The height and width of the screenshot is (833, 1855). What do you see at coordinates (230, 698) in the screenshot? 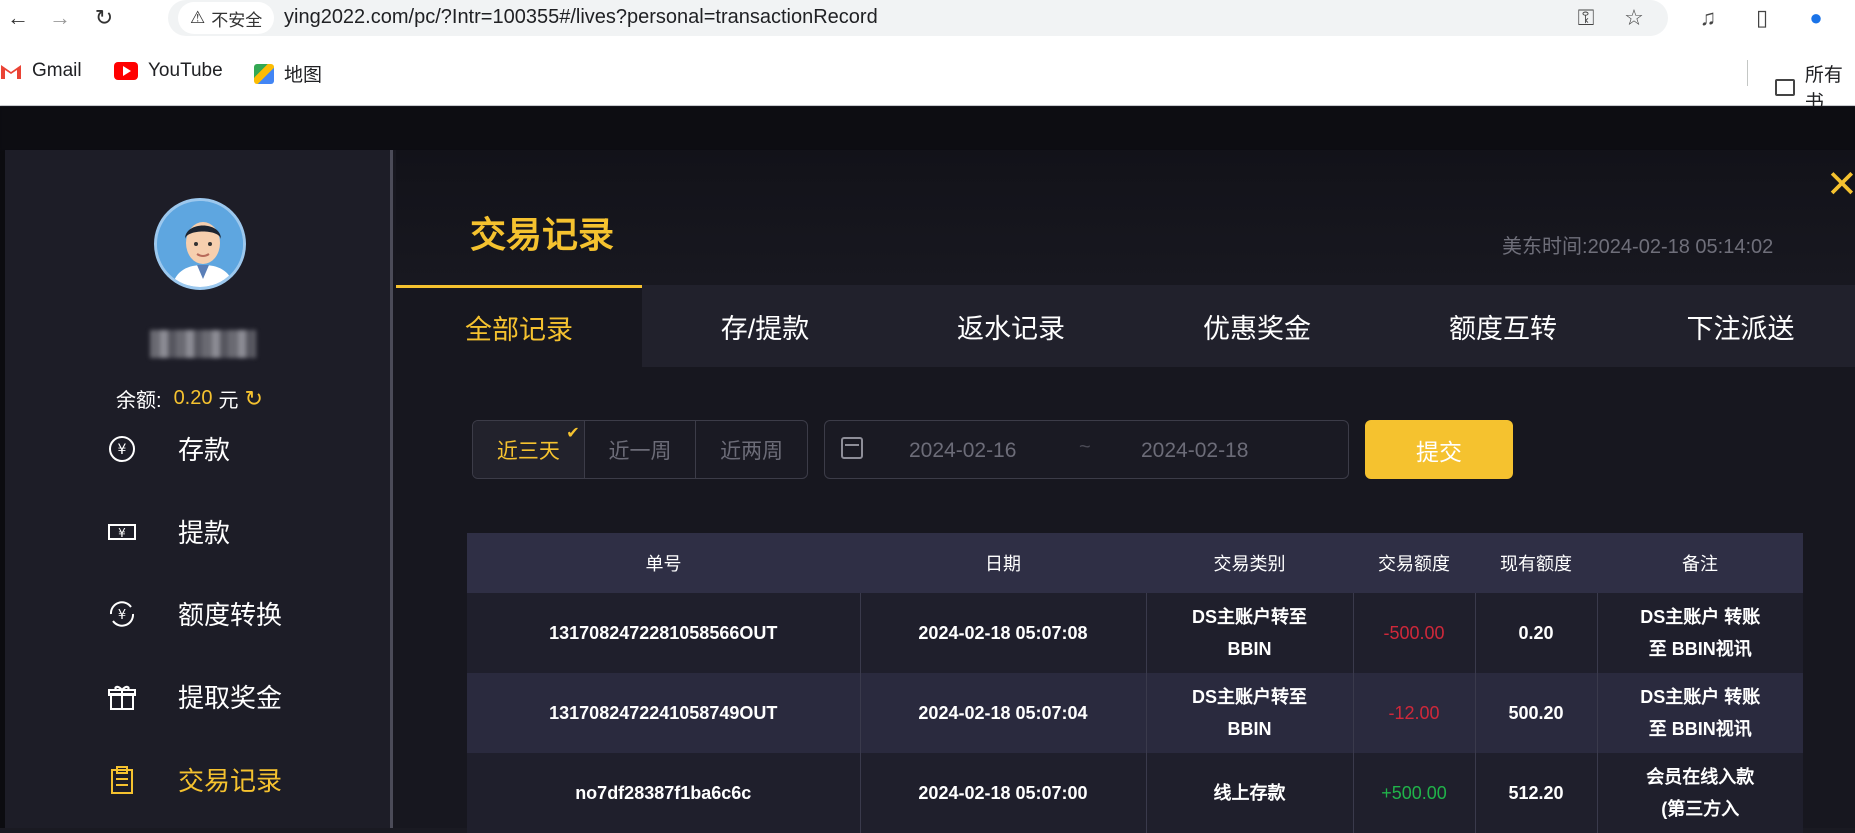
I see `sidebar-item-label: 提取奖金` at bounding box center [230, 698].